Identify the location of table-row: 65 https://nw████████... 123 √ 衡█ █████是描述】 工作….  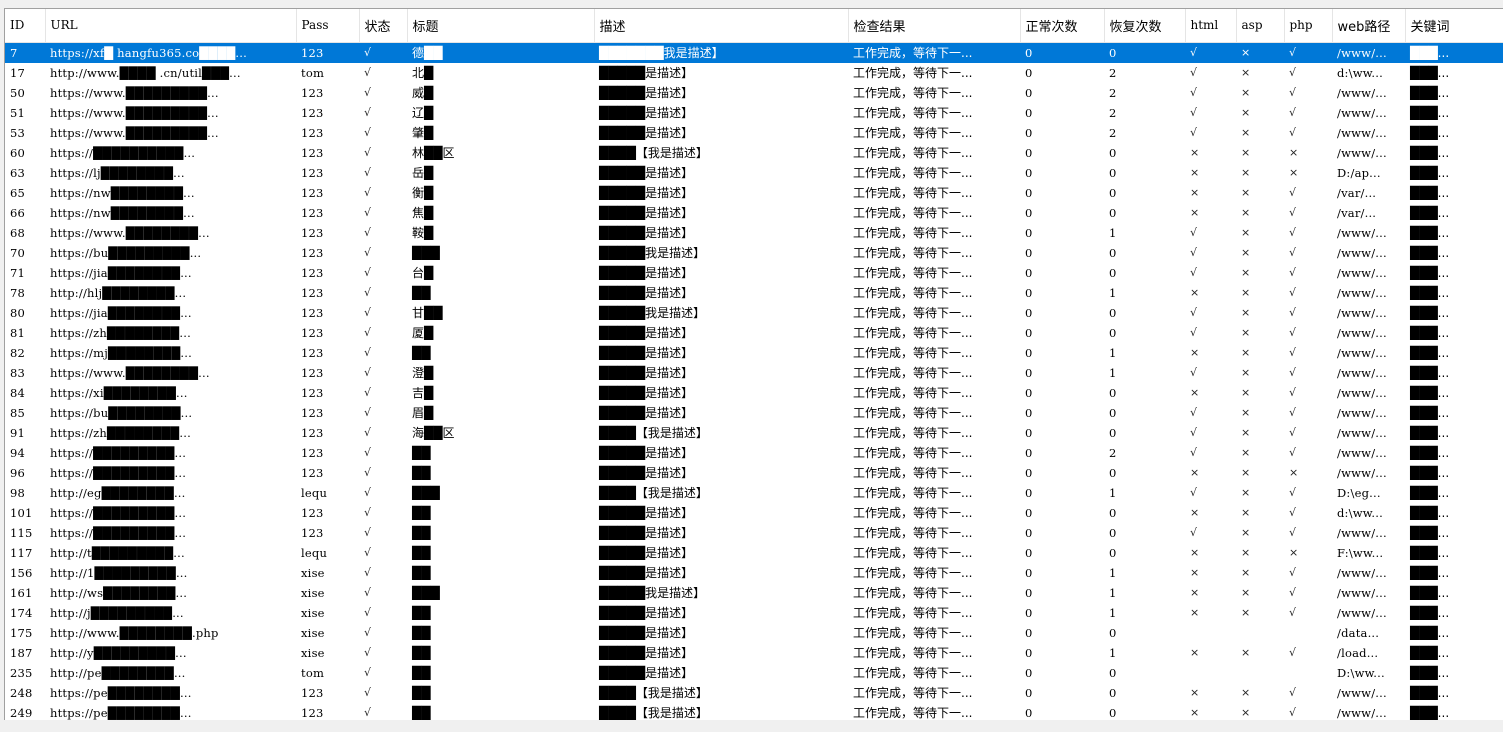
(754, 193).